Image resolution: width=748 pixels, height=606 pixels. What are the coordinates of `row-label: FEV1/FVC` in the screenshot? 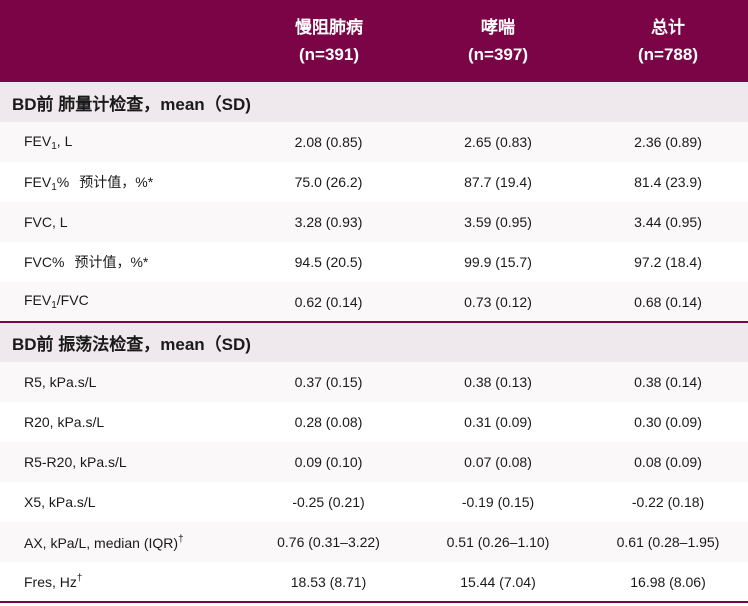 It's located at (125, 302).